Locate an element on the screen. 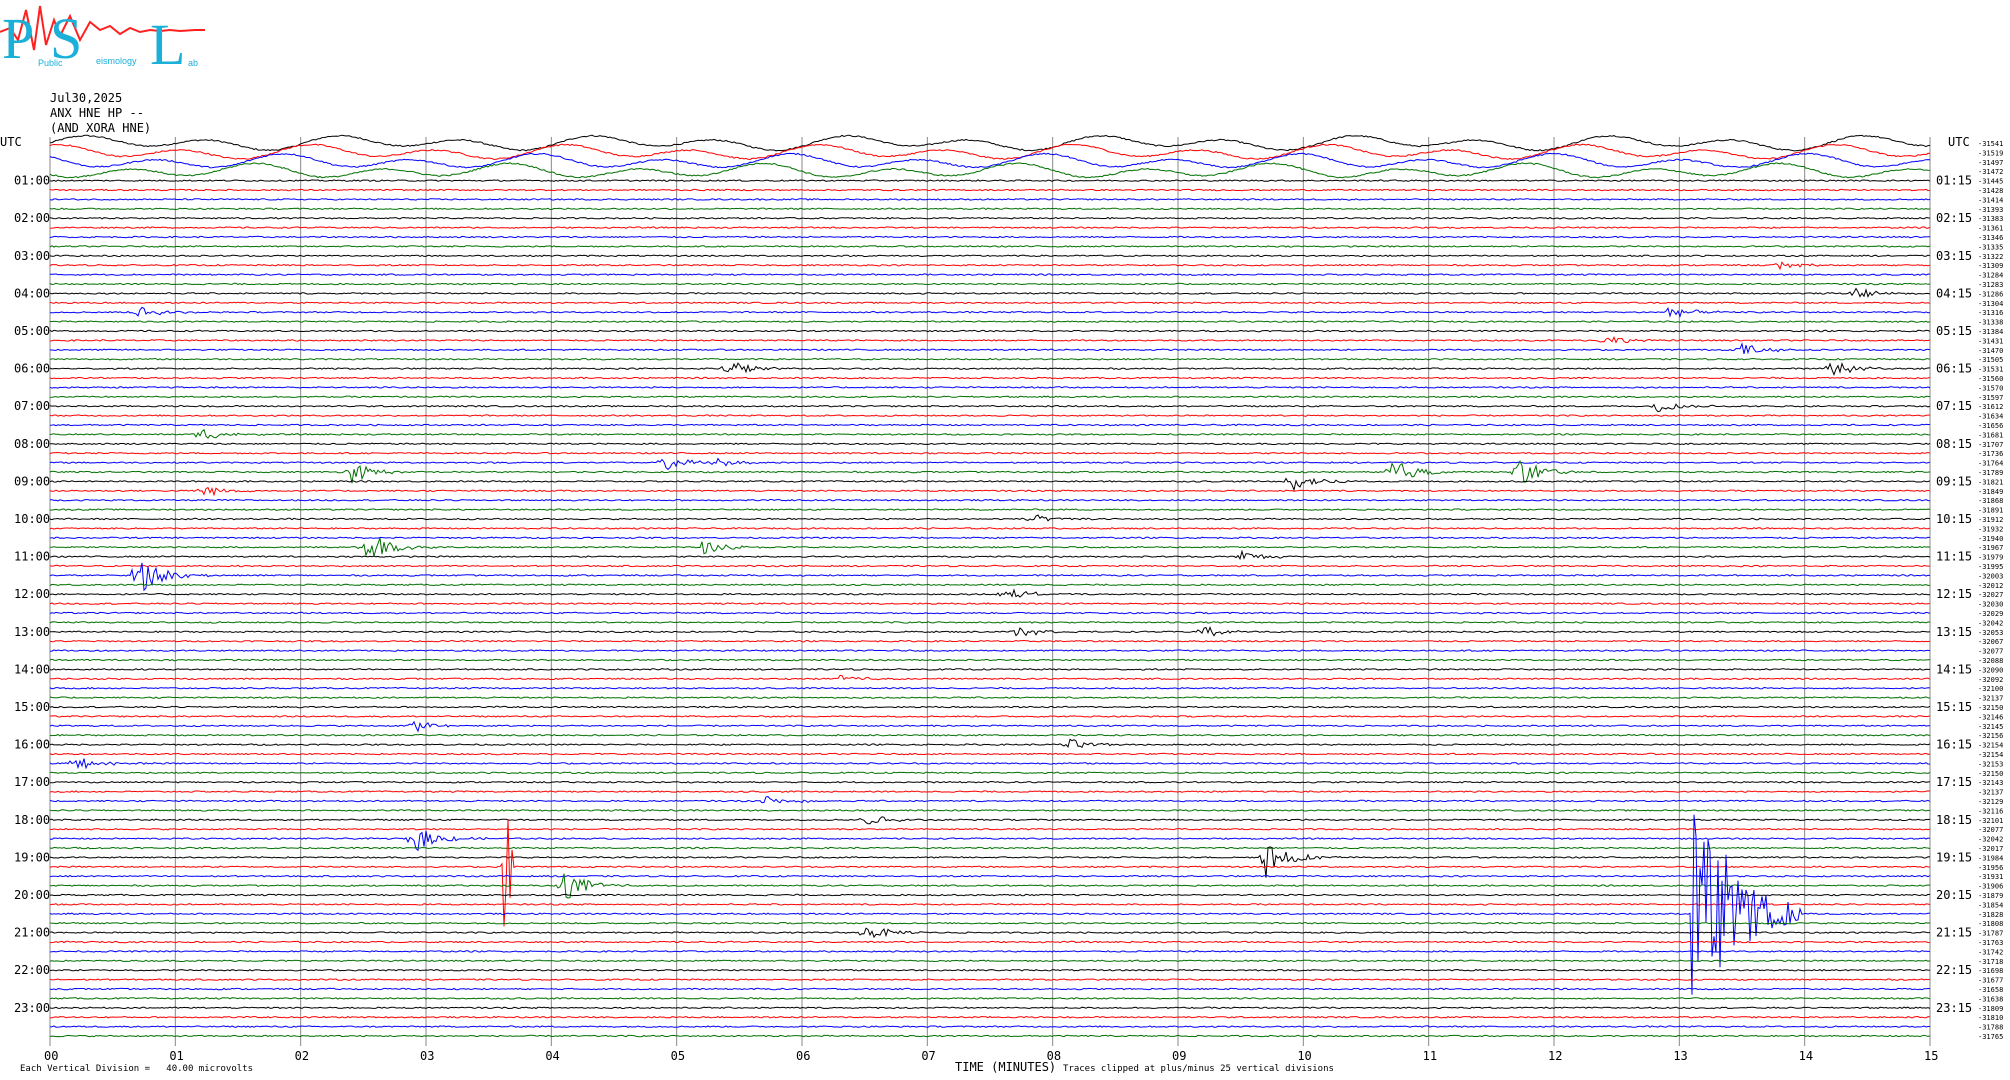 This screenshot has width=2010, height=1080. left-hour-label: 09:00 is located at coordinates (32, 481).